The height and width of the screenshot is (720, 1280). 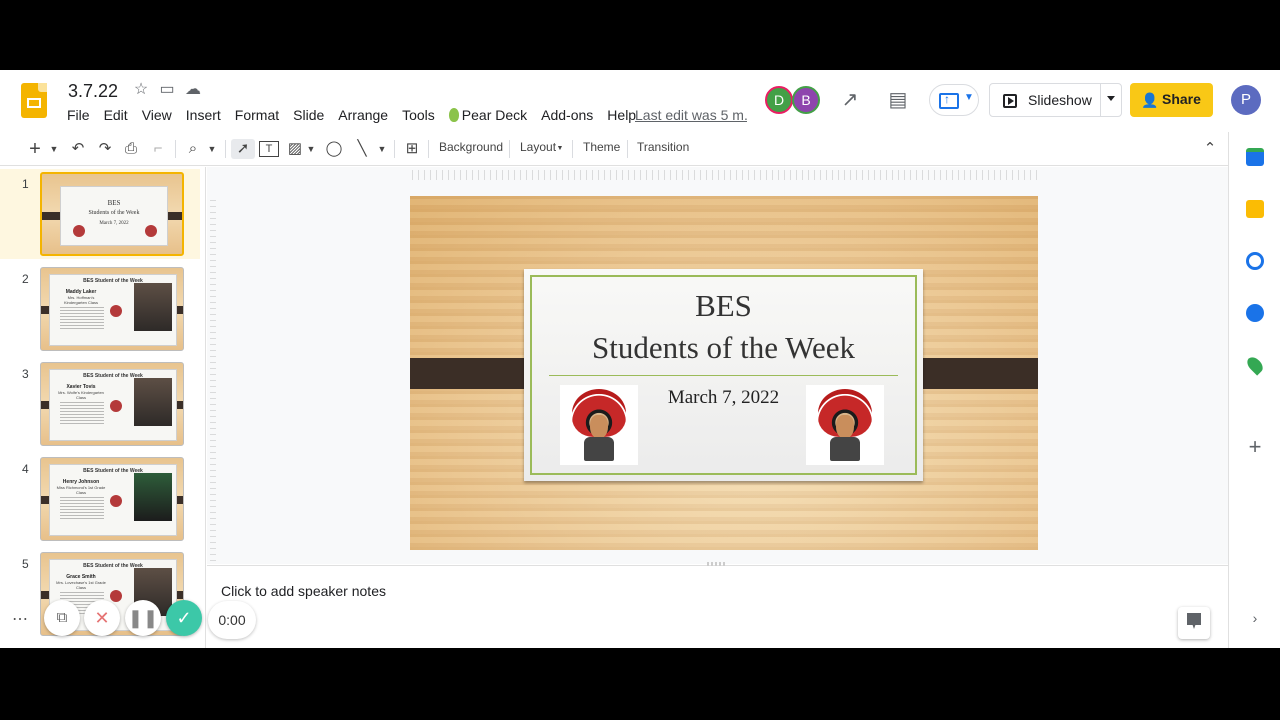 I want to click on collaborator-avatar-b: B, so click(x=806, y=100).